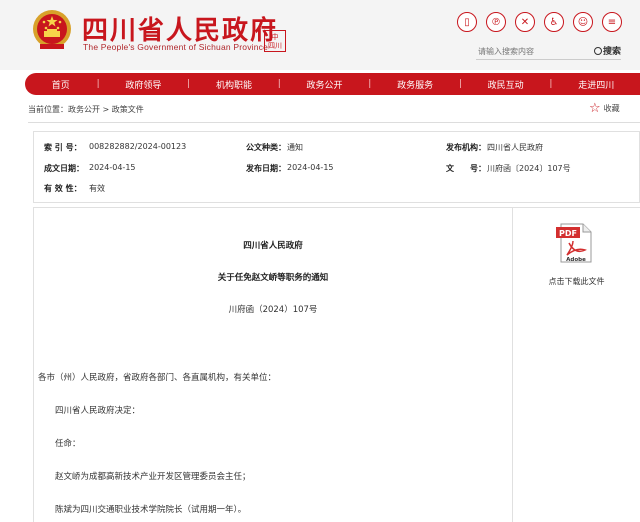 The image size is (640, 522). What do you see at coordinates (568, 233) in the screenshot?
I see `svg-text: PDF` at bounding box center [568, 233].